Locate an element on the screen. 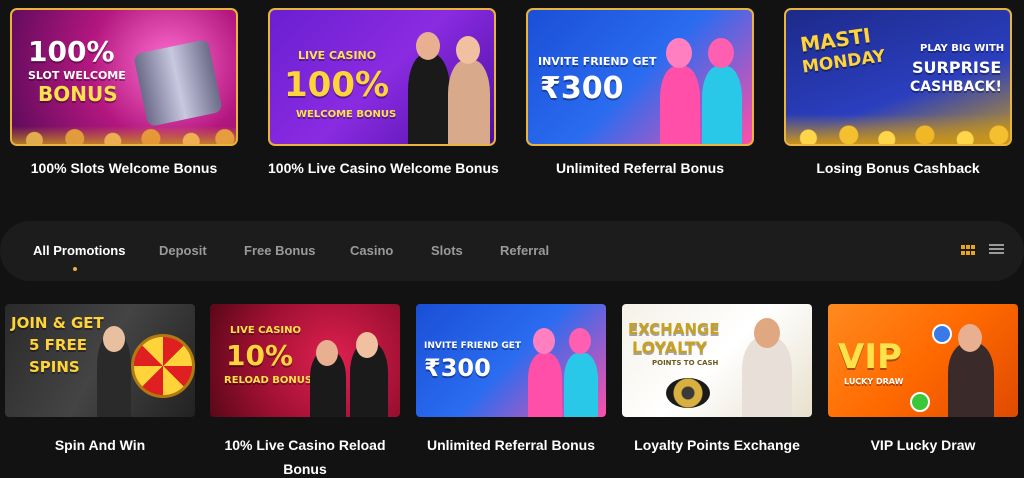  list-view-icon is located at coordinates (996, 250).